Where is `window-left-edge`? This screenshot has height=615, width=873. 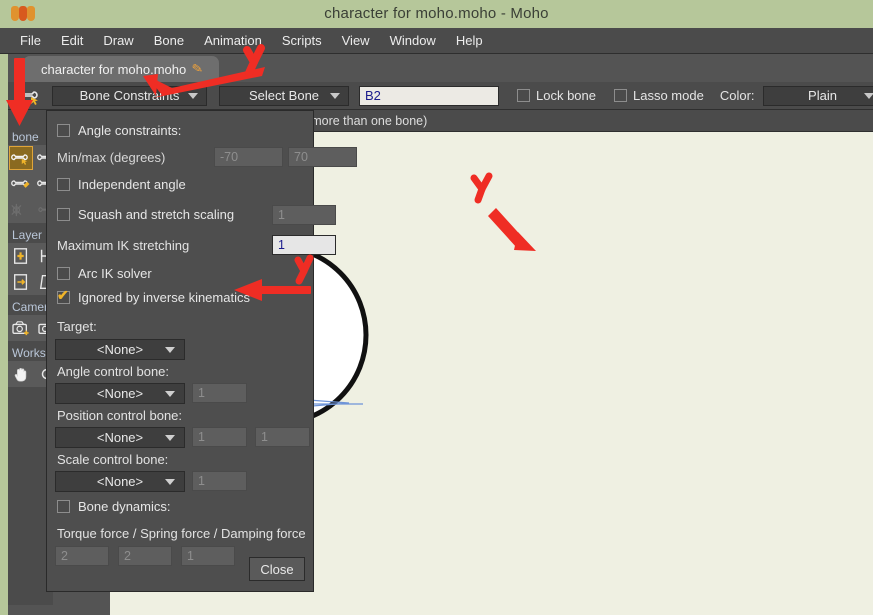
window-left-edge is located at coordinates (4, 334).